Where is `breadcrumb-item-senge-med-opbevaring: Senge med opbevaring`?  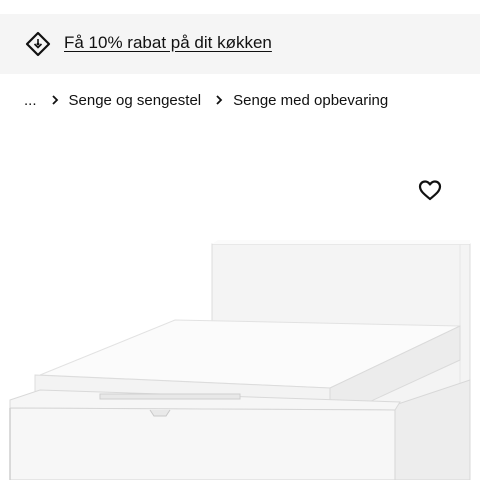 breadcrumb-item-senge-med-opbevaring: Senge med opbevaring is located at coordinates (310, 100).